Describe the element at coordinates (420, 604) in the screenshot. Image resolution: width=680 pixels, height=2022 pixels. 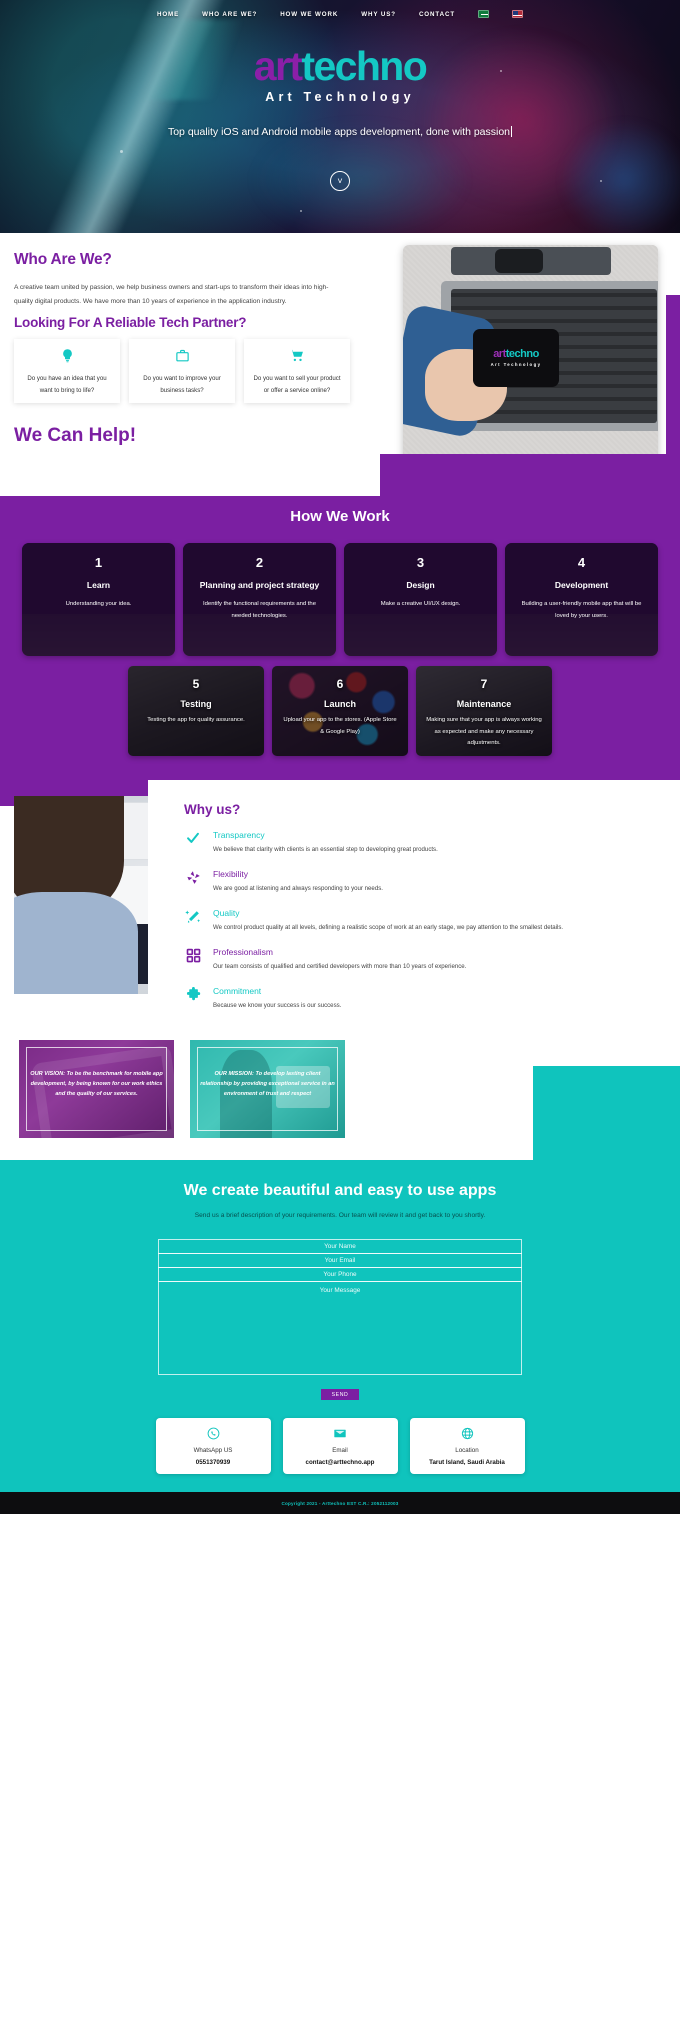
I see `step-description: Make a creative UI/UX design.` at that location.